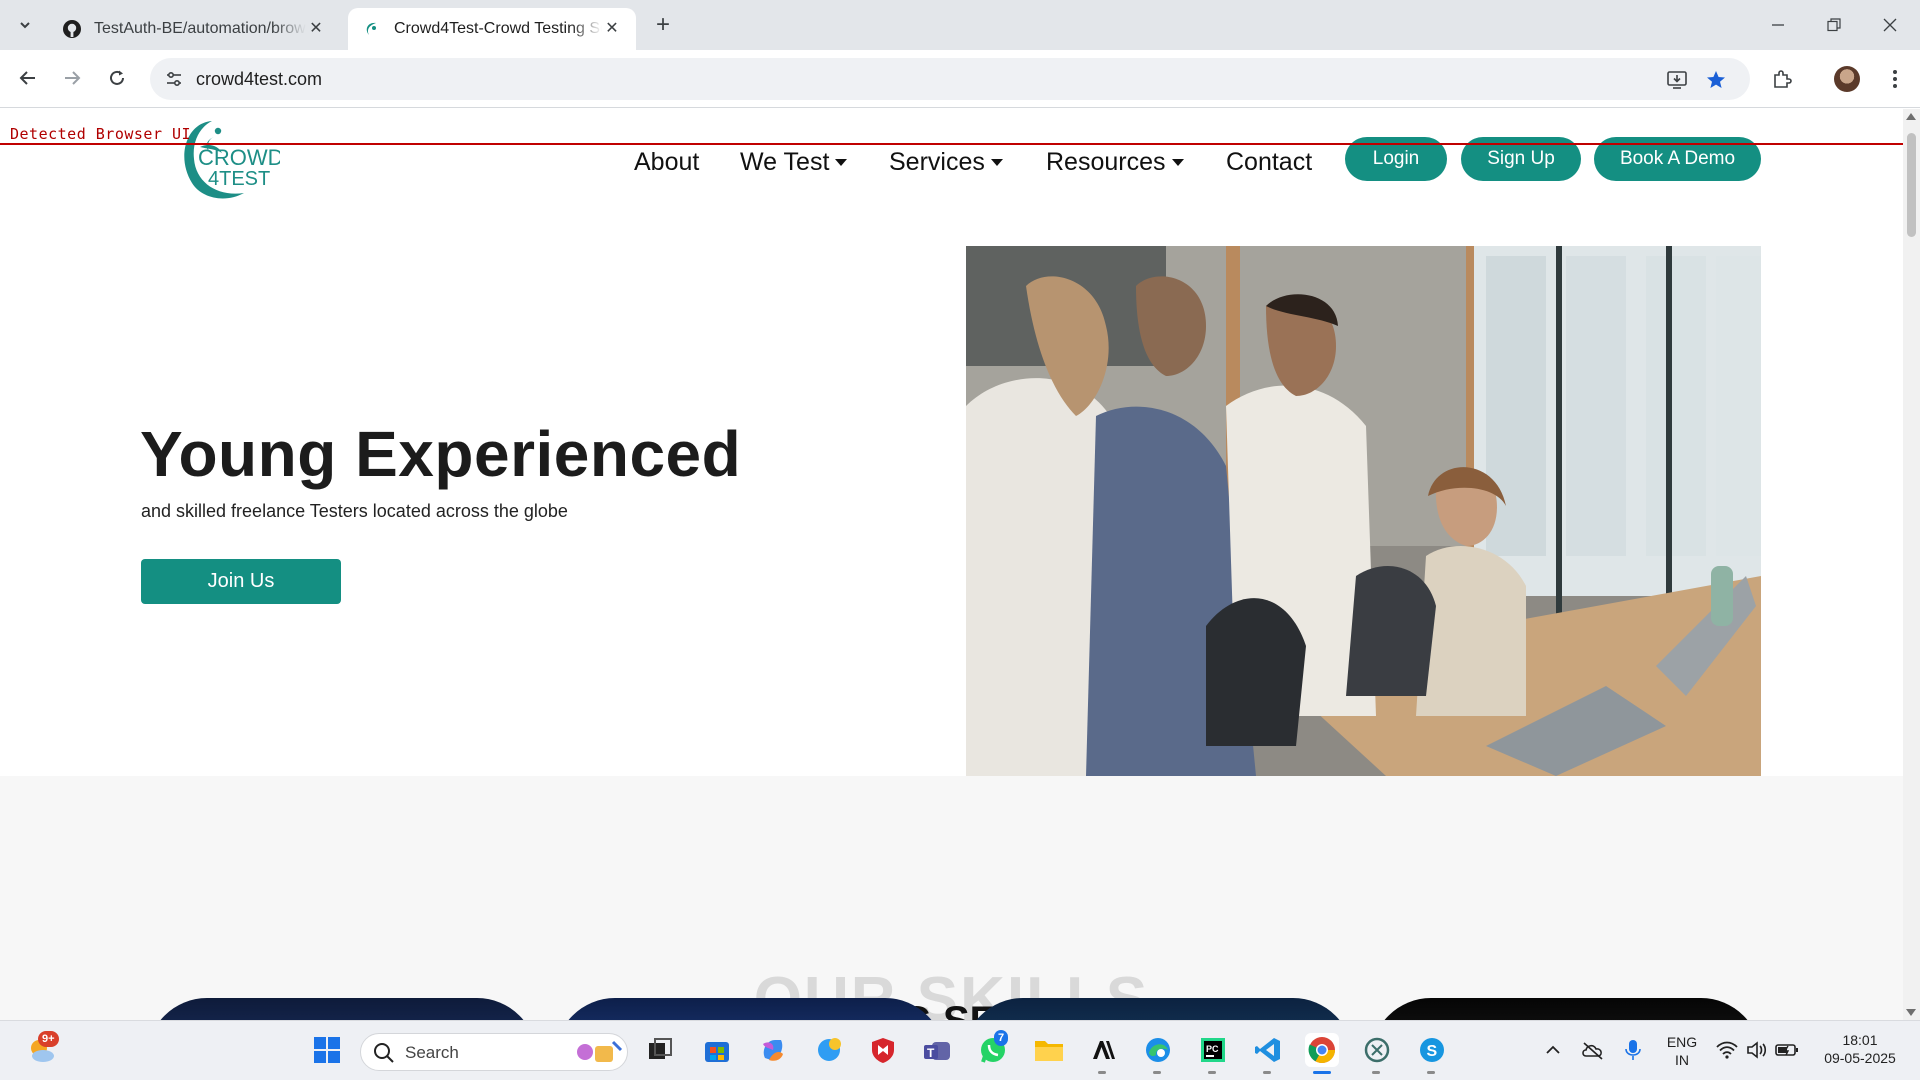  Describe the element at coordinates (241, 581) in the screenshot. I see `join-us-button: Join Us` at that location.